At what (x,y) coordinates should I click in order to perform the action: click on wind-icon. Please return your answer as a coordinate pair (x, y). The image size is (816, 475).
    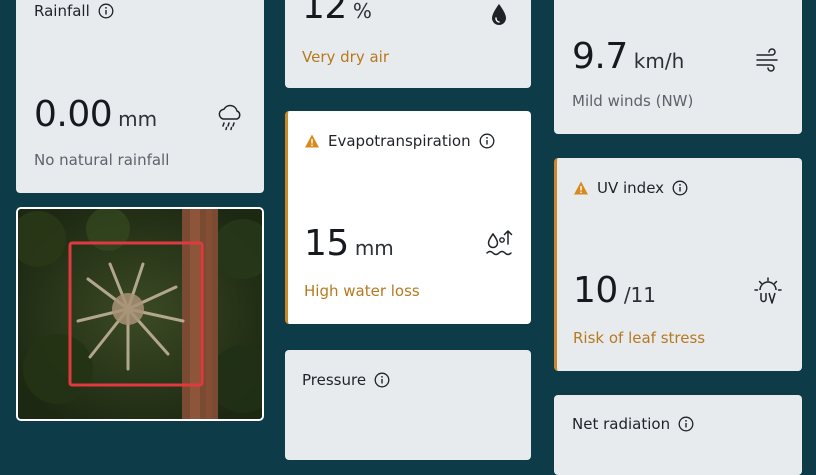
    Looking at the image, I should click on (768, 59).